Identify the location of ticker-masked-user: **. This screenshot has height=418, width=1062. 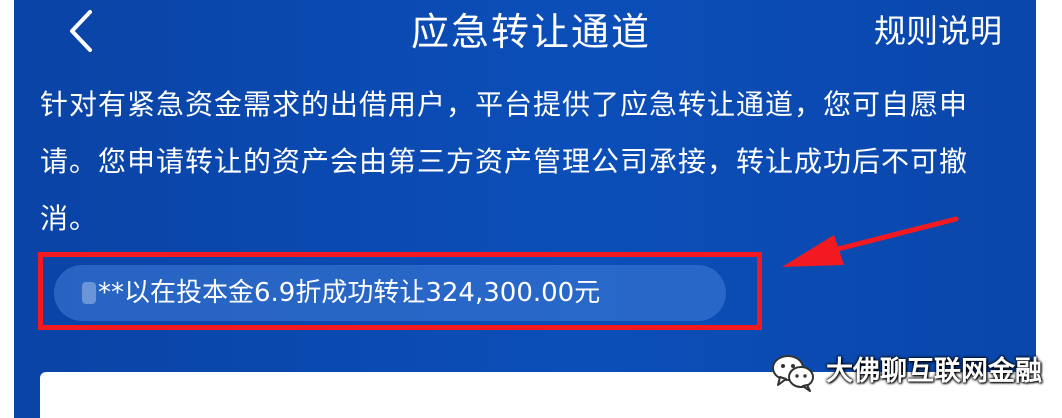
(111, 293).